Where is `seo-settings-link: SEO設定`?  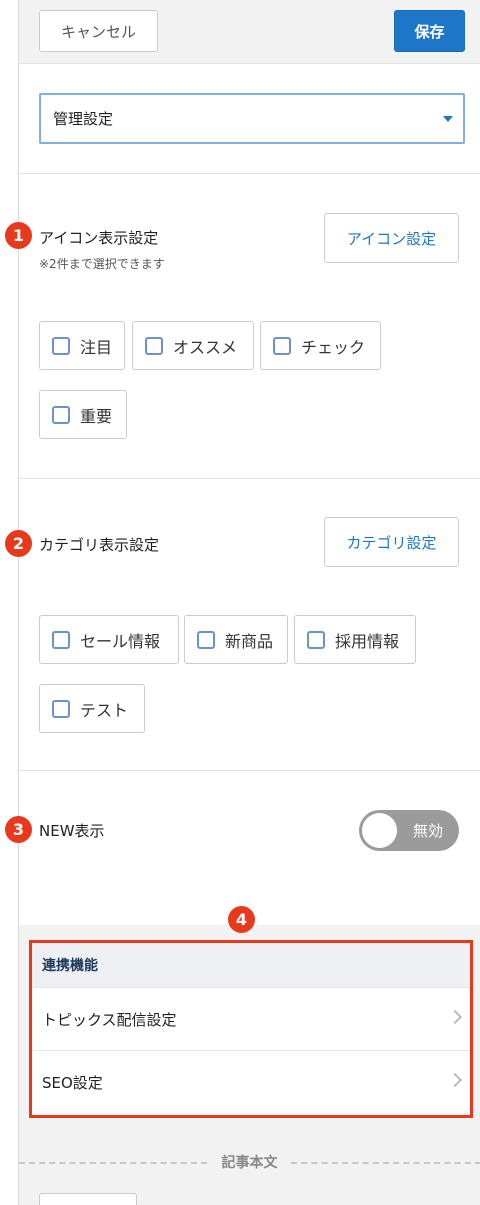
seo-settings-link: SEO設定 is located at coordinates (251, 1081).